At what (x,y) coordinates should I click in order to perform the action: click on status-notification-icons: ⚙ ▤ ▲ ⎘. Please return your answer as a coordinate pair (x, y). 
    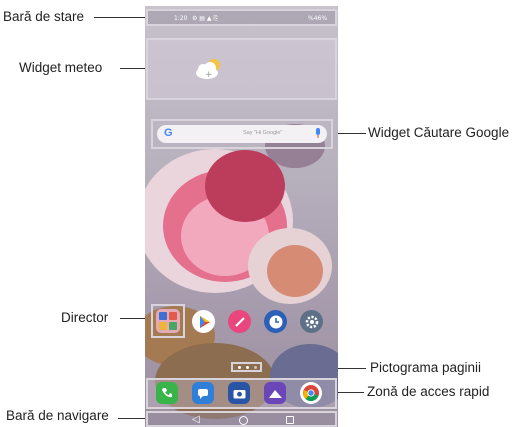
    Looking at the image, I should click on (205, 18).